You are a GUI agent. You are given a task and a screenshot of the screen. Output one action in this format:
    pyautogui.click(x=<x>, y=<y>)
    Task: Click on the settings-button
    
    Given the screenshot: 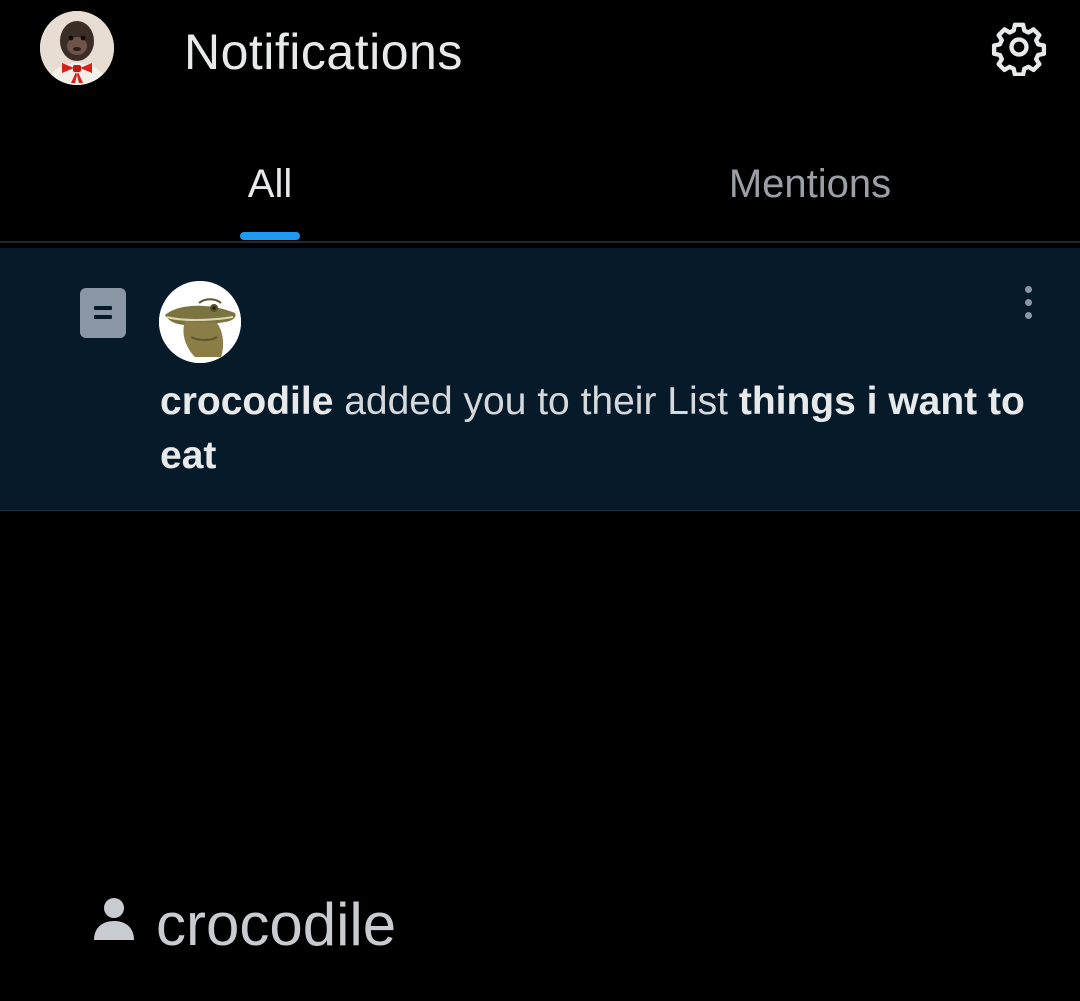 What is the action you would take?
    pyautogui.click(x=1019, y=47)
    